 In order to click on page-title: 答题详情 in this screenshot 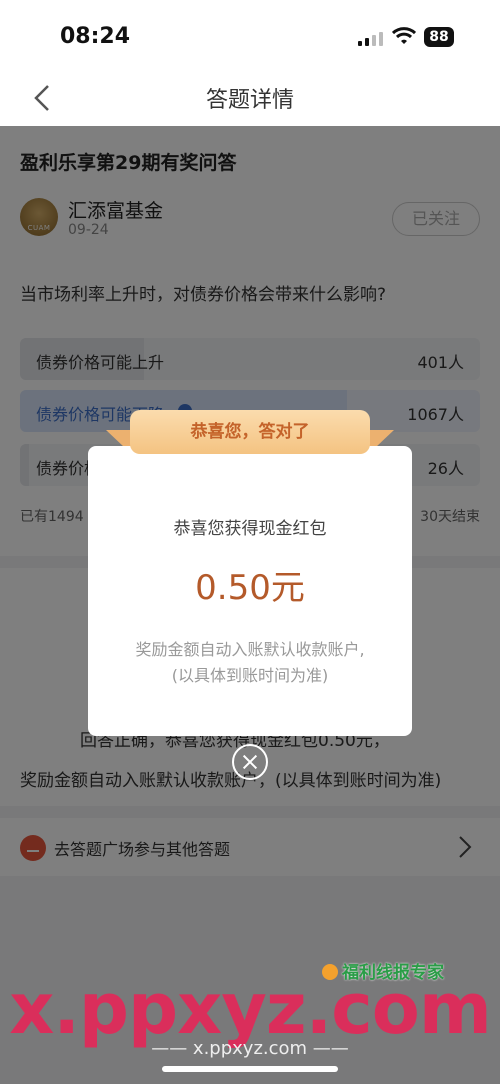, I will do `click(249, 100)`.